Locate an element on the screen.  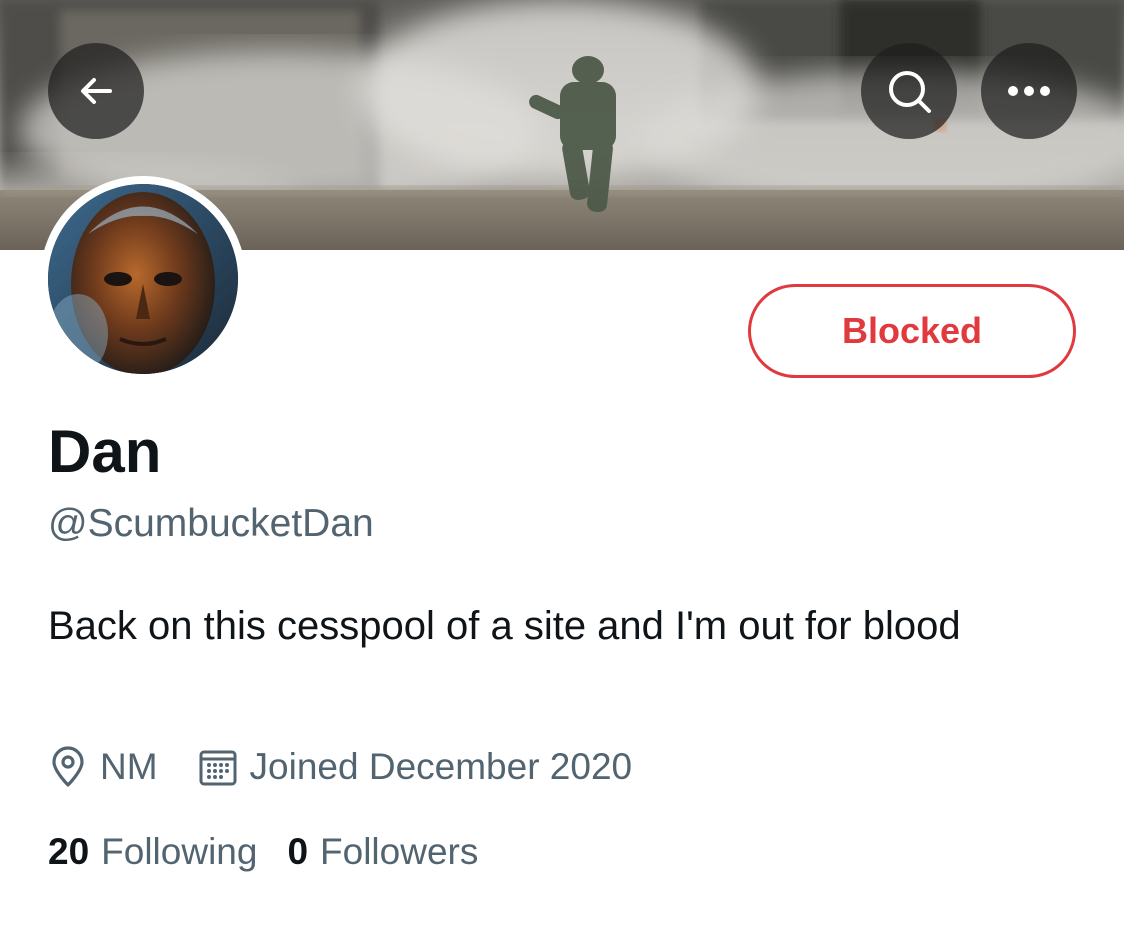
blocked-button: Blocked is located at coordinates (912, 331).